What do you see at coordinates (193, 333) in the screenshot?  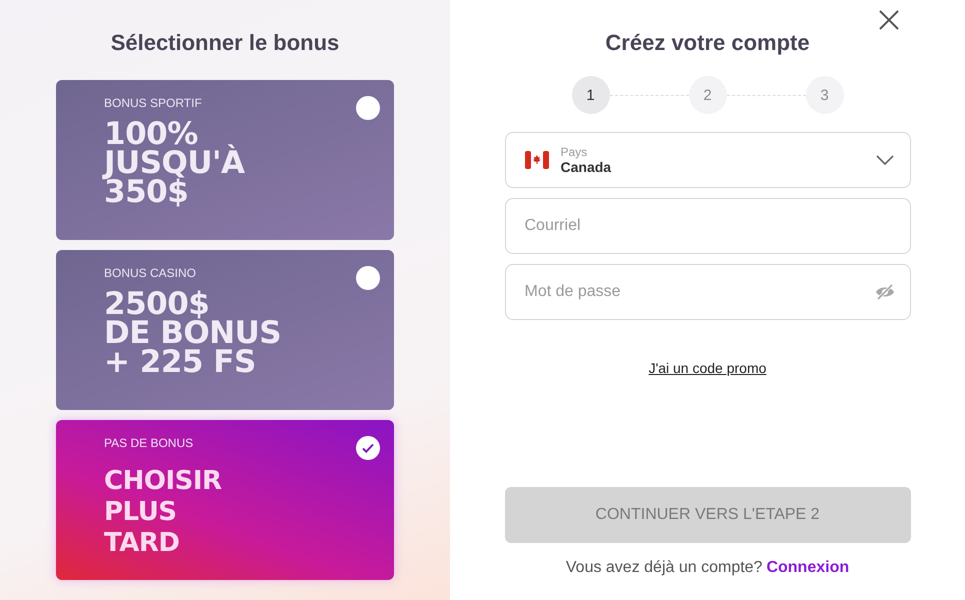 I see `bonus-offer: 2500$ DE BONUS + 225 FS` at bounding box center [193, 333].